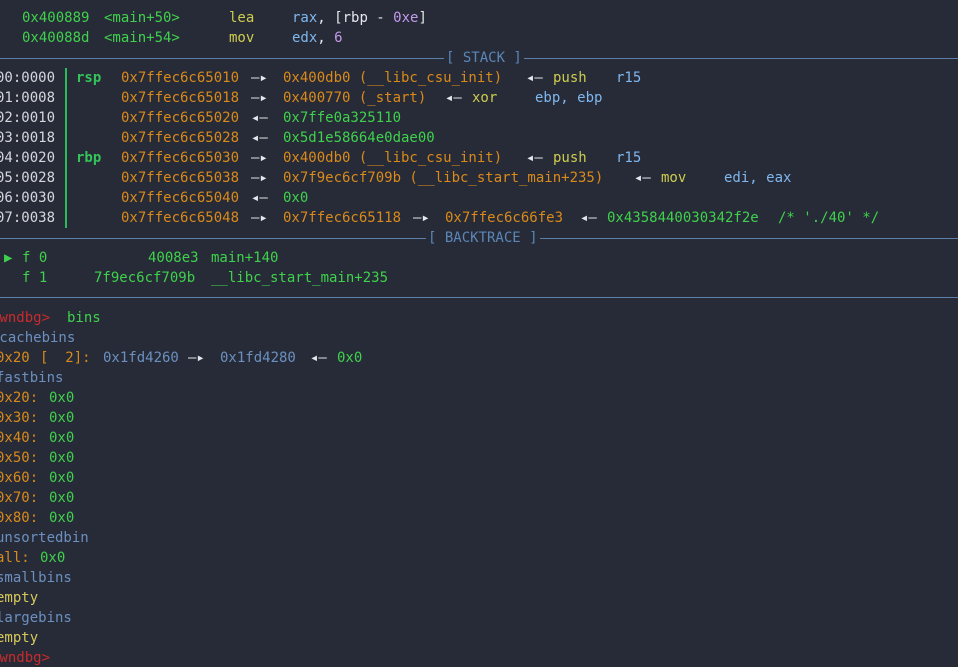 This screenshot has height=667, width=958. I want to click on stack-mnemonic: mov, so click(674, 178).